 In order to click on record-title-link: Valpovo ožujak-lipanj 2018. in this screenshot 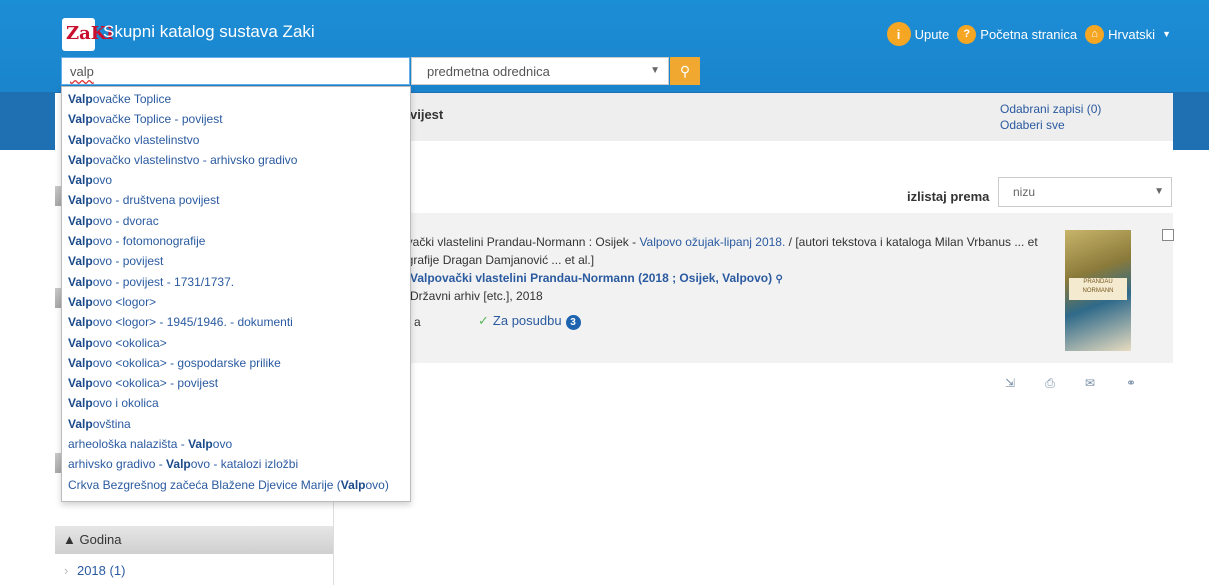, I will do `click(712, 242)`.